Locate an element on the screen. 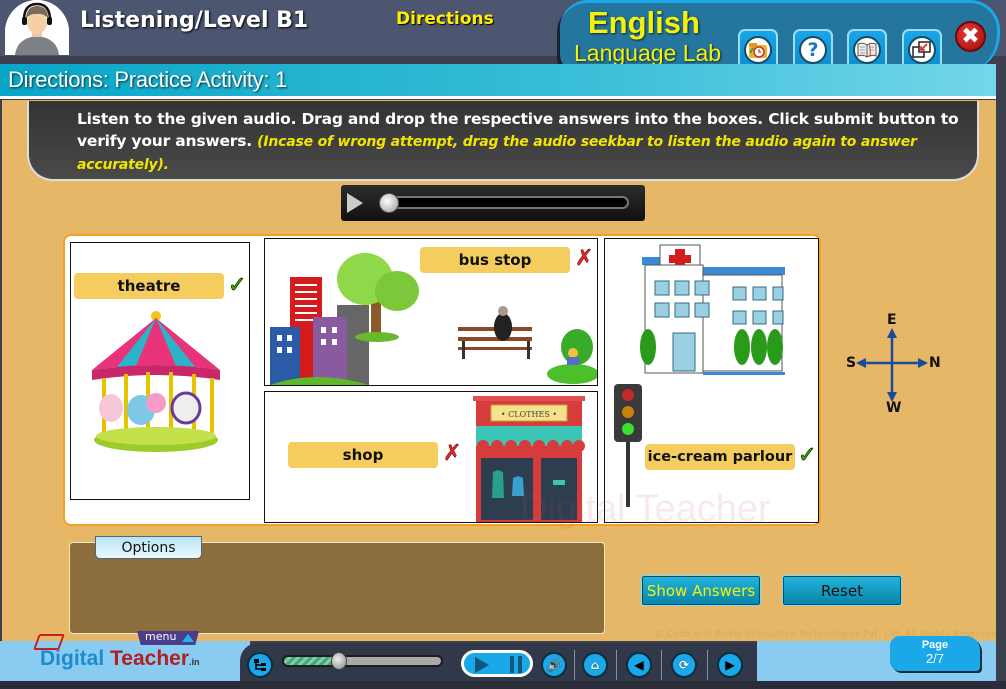 The width and height of the screenshot is (1006, 689). audio-seek-handle is located at coordinates (389, 203).